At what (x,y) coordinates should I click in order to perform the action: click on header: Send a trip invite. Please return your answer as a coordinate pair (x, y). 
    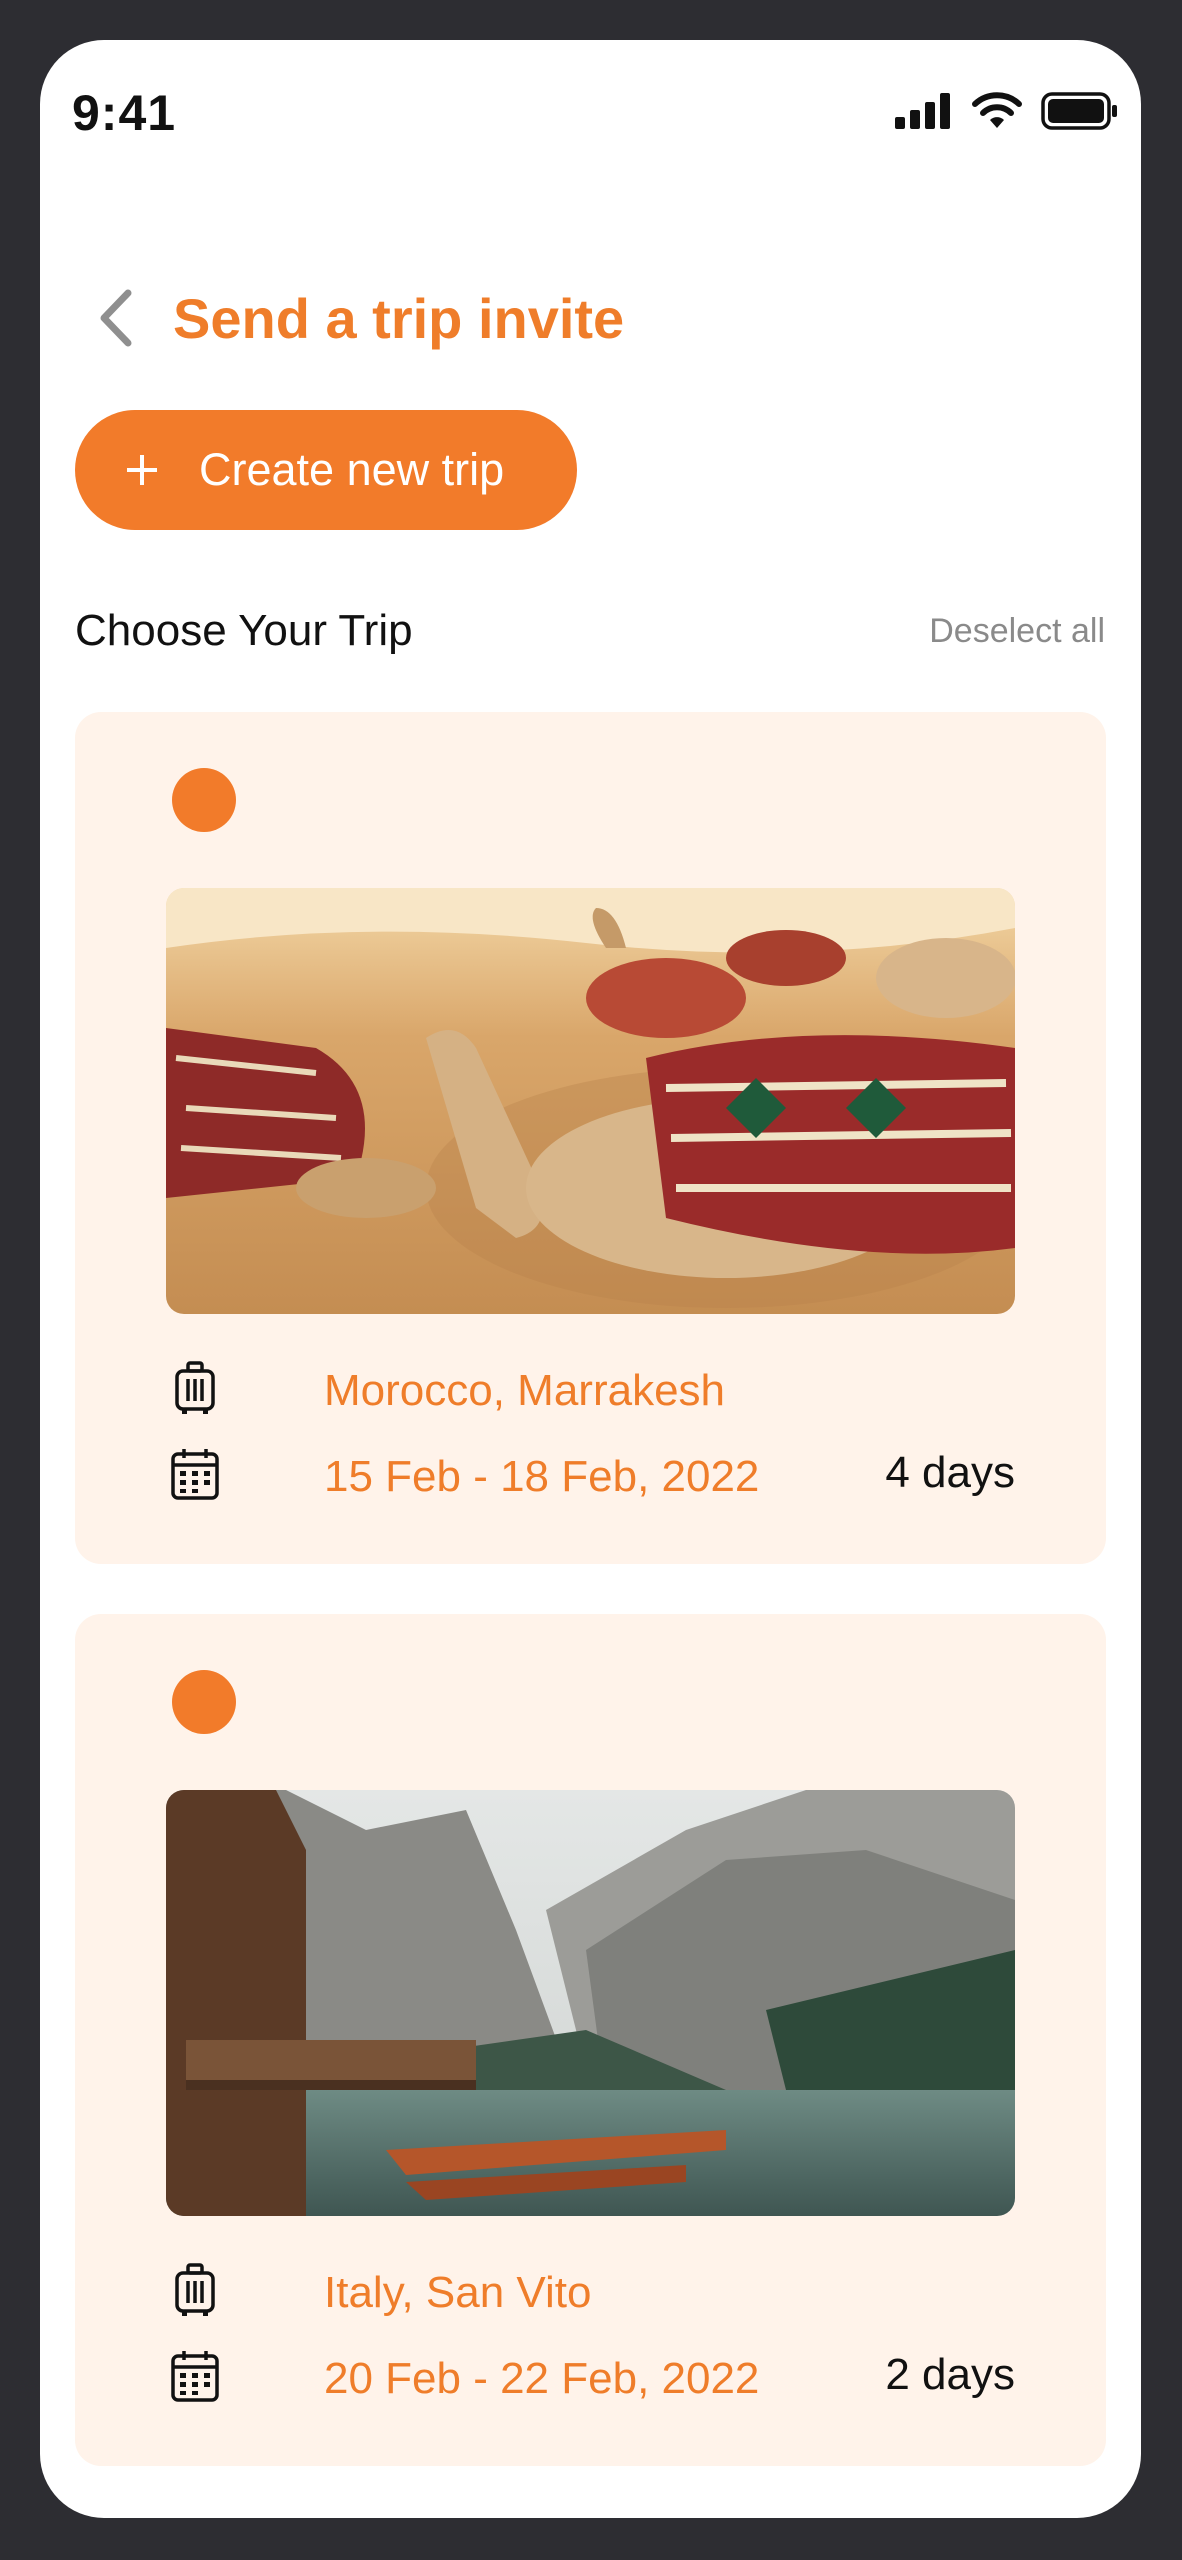
    Looking at the image, I should click on (590, 320).